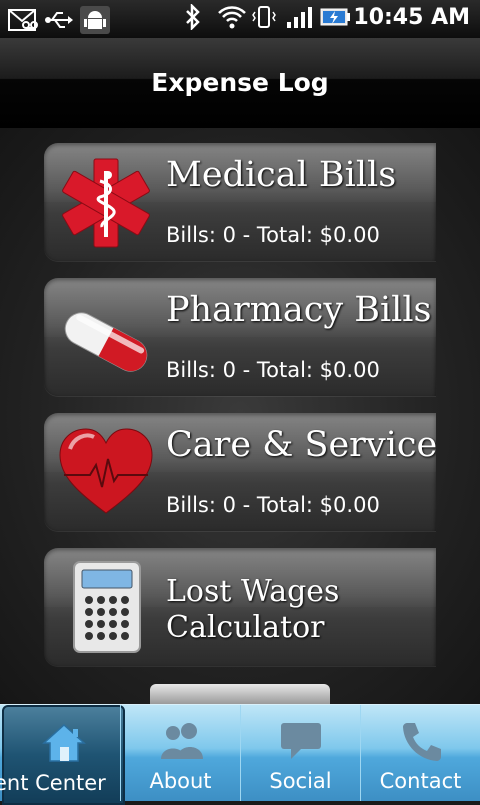  I want to click on status-bar: 10:45 AM, so click(240, 19).